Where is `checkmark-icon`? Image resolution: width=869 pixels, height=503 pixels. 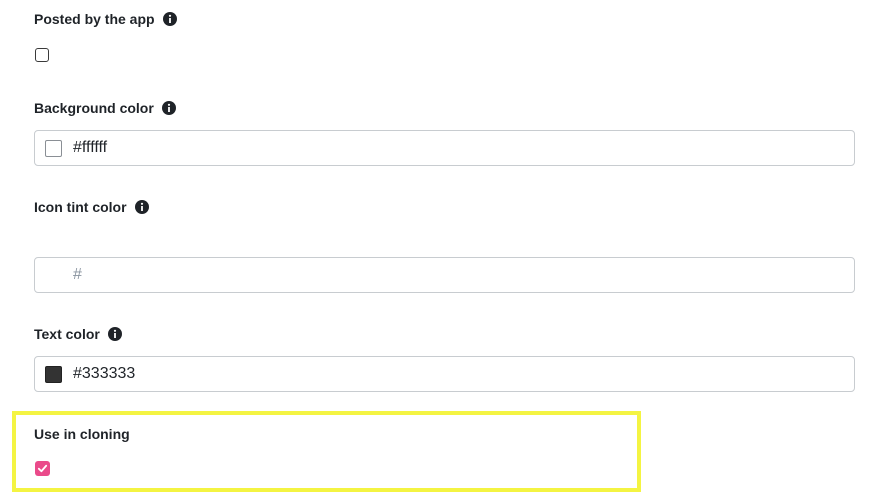 checkmark-icon is located at coordinates (42, 468).